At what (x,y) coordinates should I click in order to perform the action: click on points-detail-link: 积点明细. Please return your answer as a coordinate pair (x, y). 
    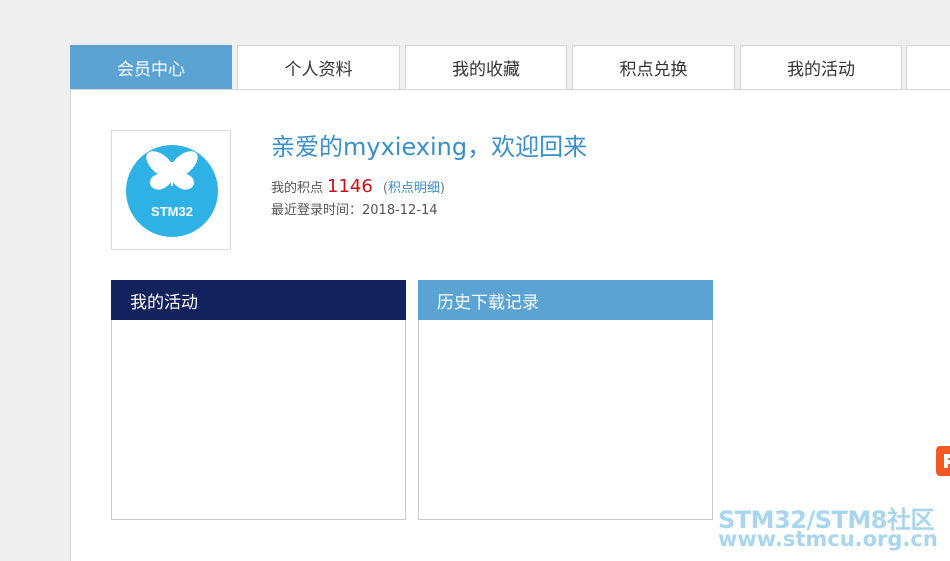
    Looking at the image, I should click on (414, 188).